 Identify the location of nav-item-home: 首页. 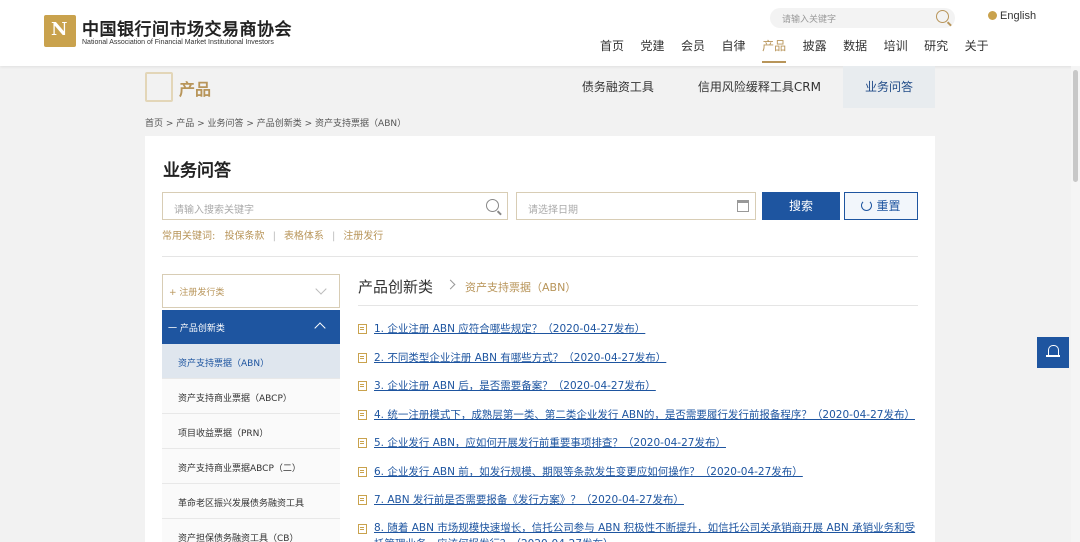
(612, 48).